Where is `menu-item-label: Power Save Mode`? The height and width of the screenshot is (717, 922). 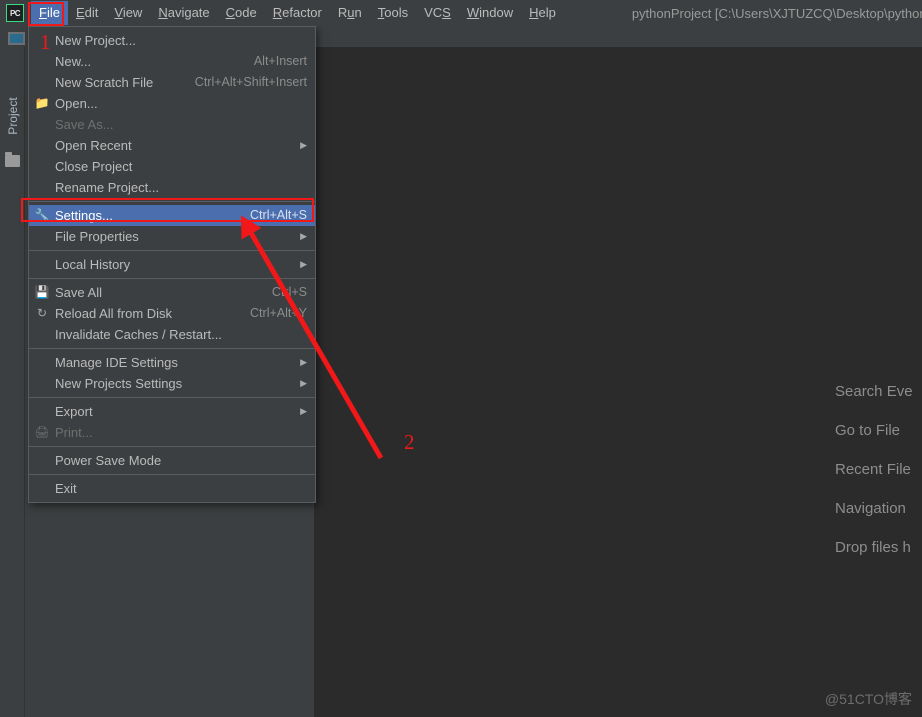 menu-item-label: Power Save Mode is located at coordinates (108, 460).